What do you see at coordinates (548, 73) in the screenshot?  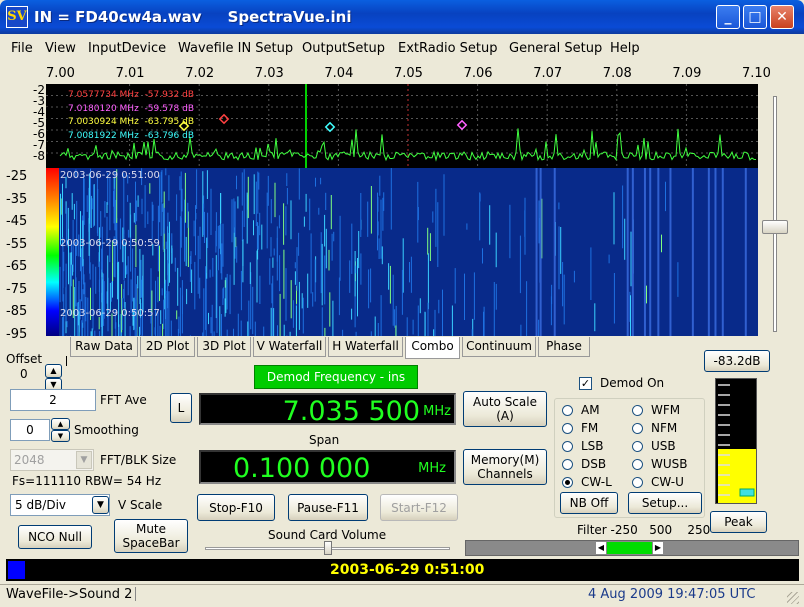 I see `freq-tick-label: 7.07` at bounding box center [548, 73].